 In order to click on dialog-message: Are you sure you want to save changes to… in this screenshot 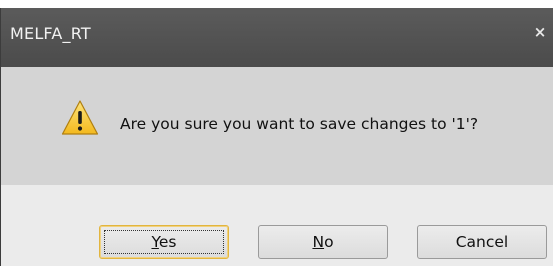, I will do `click(299, 124)`.